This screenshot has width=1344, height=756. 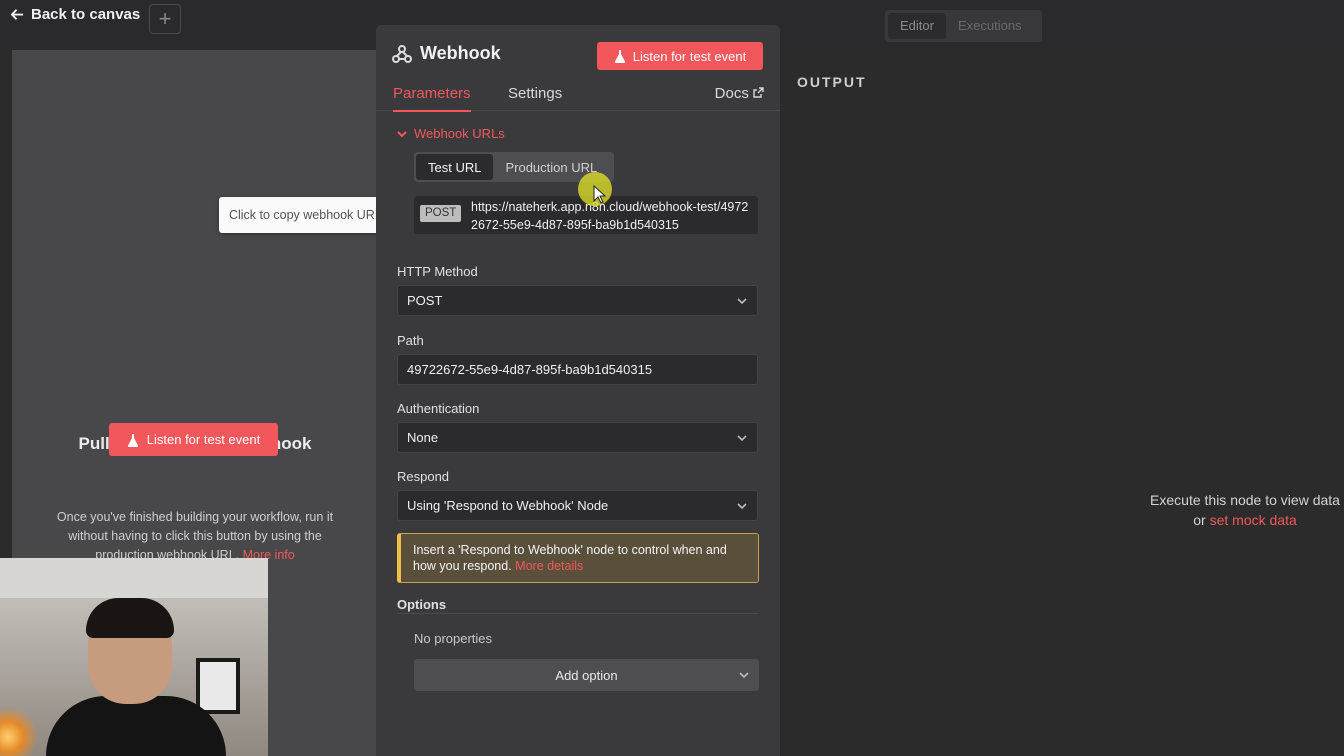 I want to click on authentication-value: None, so click(x=423, y=437).